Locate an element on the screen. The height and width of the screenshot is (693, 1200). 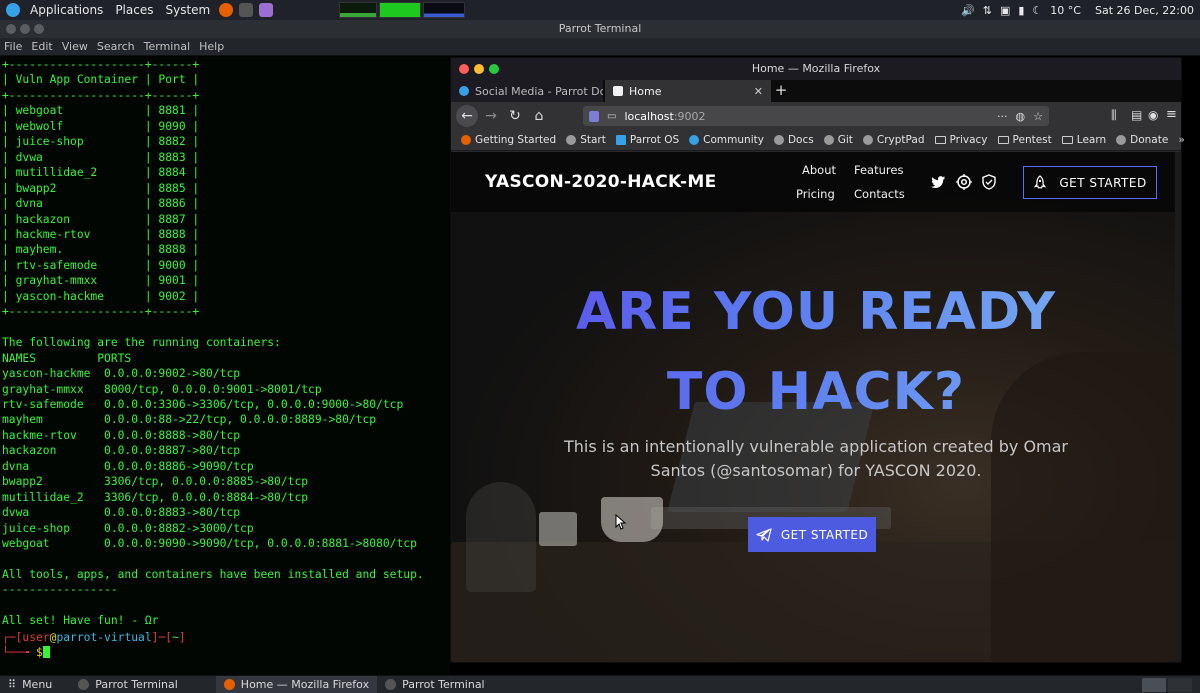
library-icon: ⫼ is located at coordinates (1114, 115).